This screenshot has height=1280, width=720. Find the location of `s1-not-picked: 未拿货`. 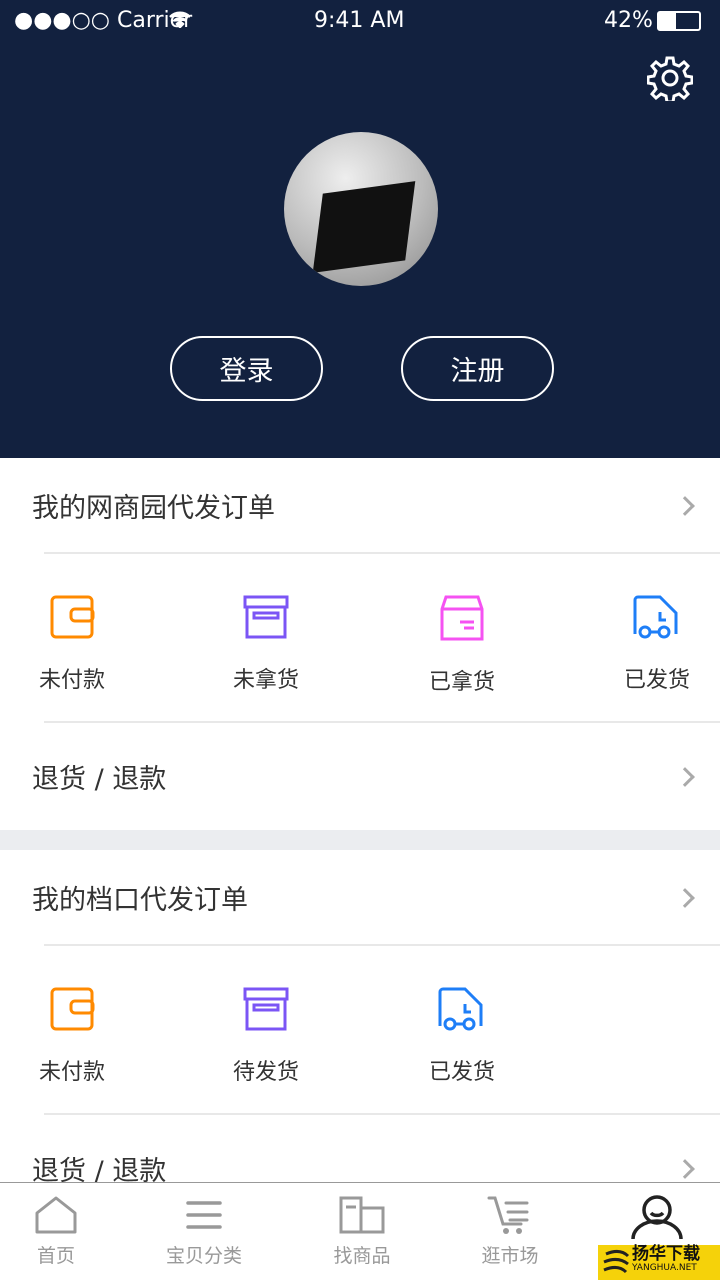

s1-not-picked: 未拿货 is located at coordinates (266, 644).